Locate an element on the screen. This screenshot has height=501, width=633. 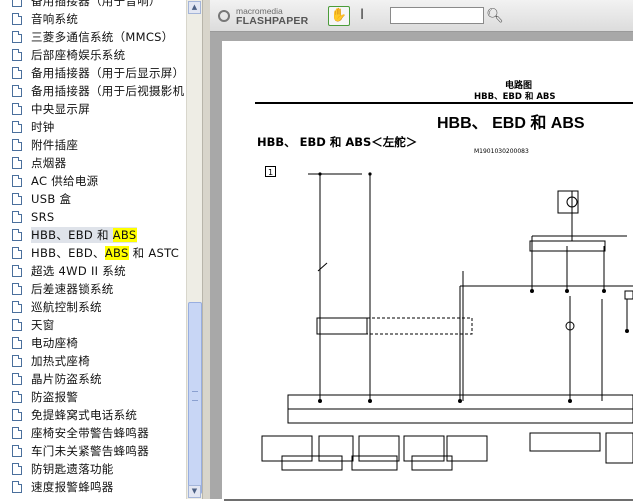
toc-item: 三菱多通信系统（MMCS） is located at coordinates (93, 37).